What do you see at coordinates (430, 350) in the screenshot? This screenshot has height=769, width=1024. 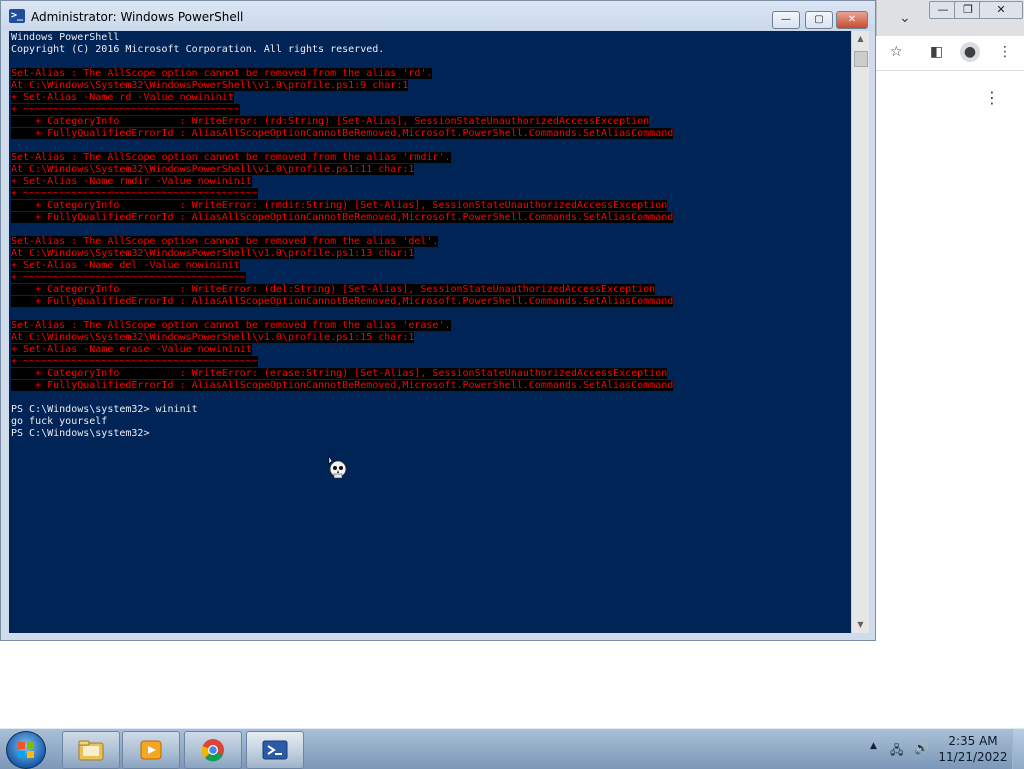 I see `console-error-line: + Set-Alias -Name erase -Value nowininit` at bounding box center [430, 350].